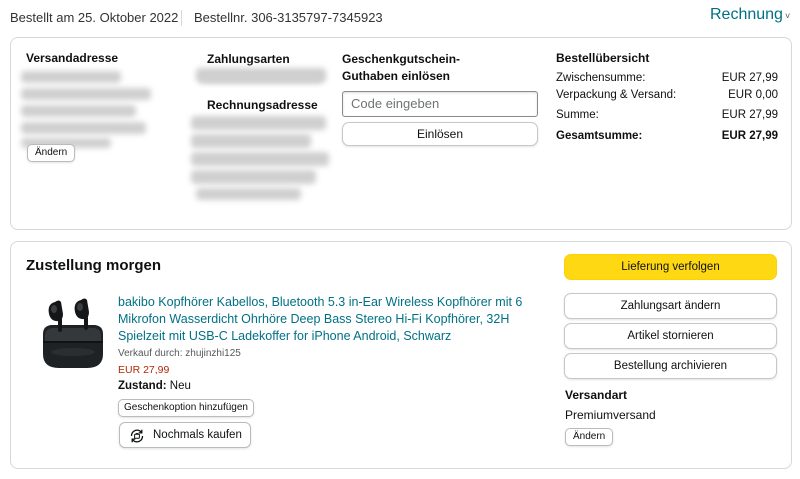  Describe the element at coordinates (787, 16) in the screenshot. I see `chevron-down-icon: ˅` at that location.